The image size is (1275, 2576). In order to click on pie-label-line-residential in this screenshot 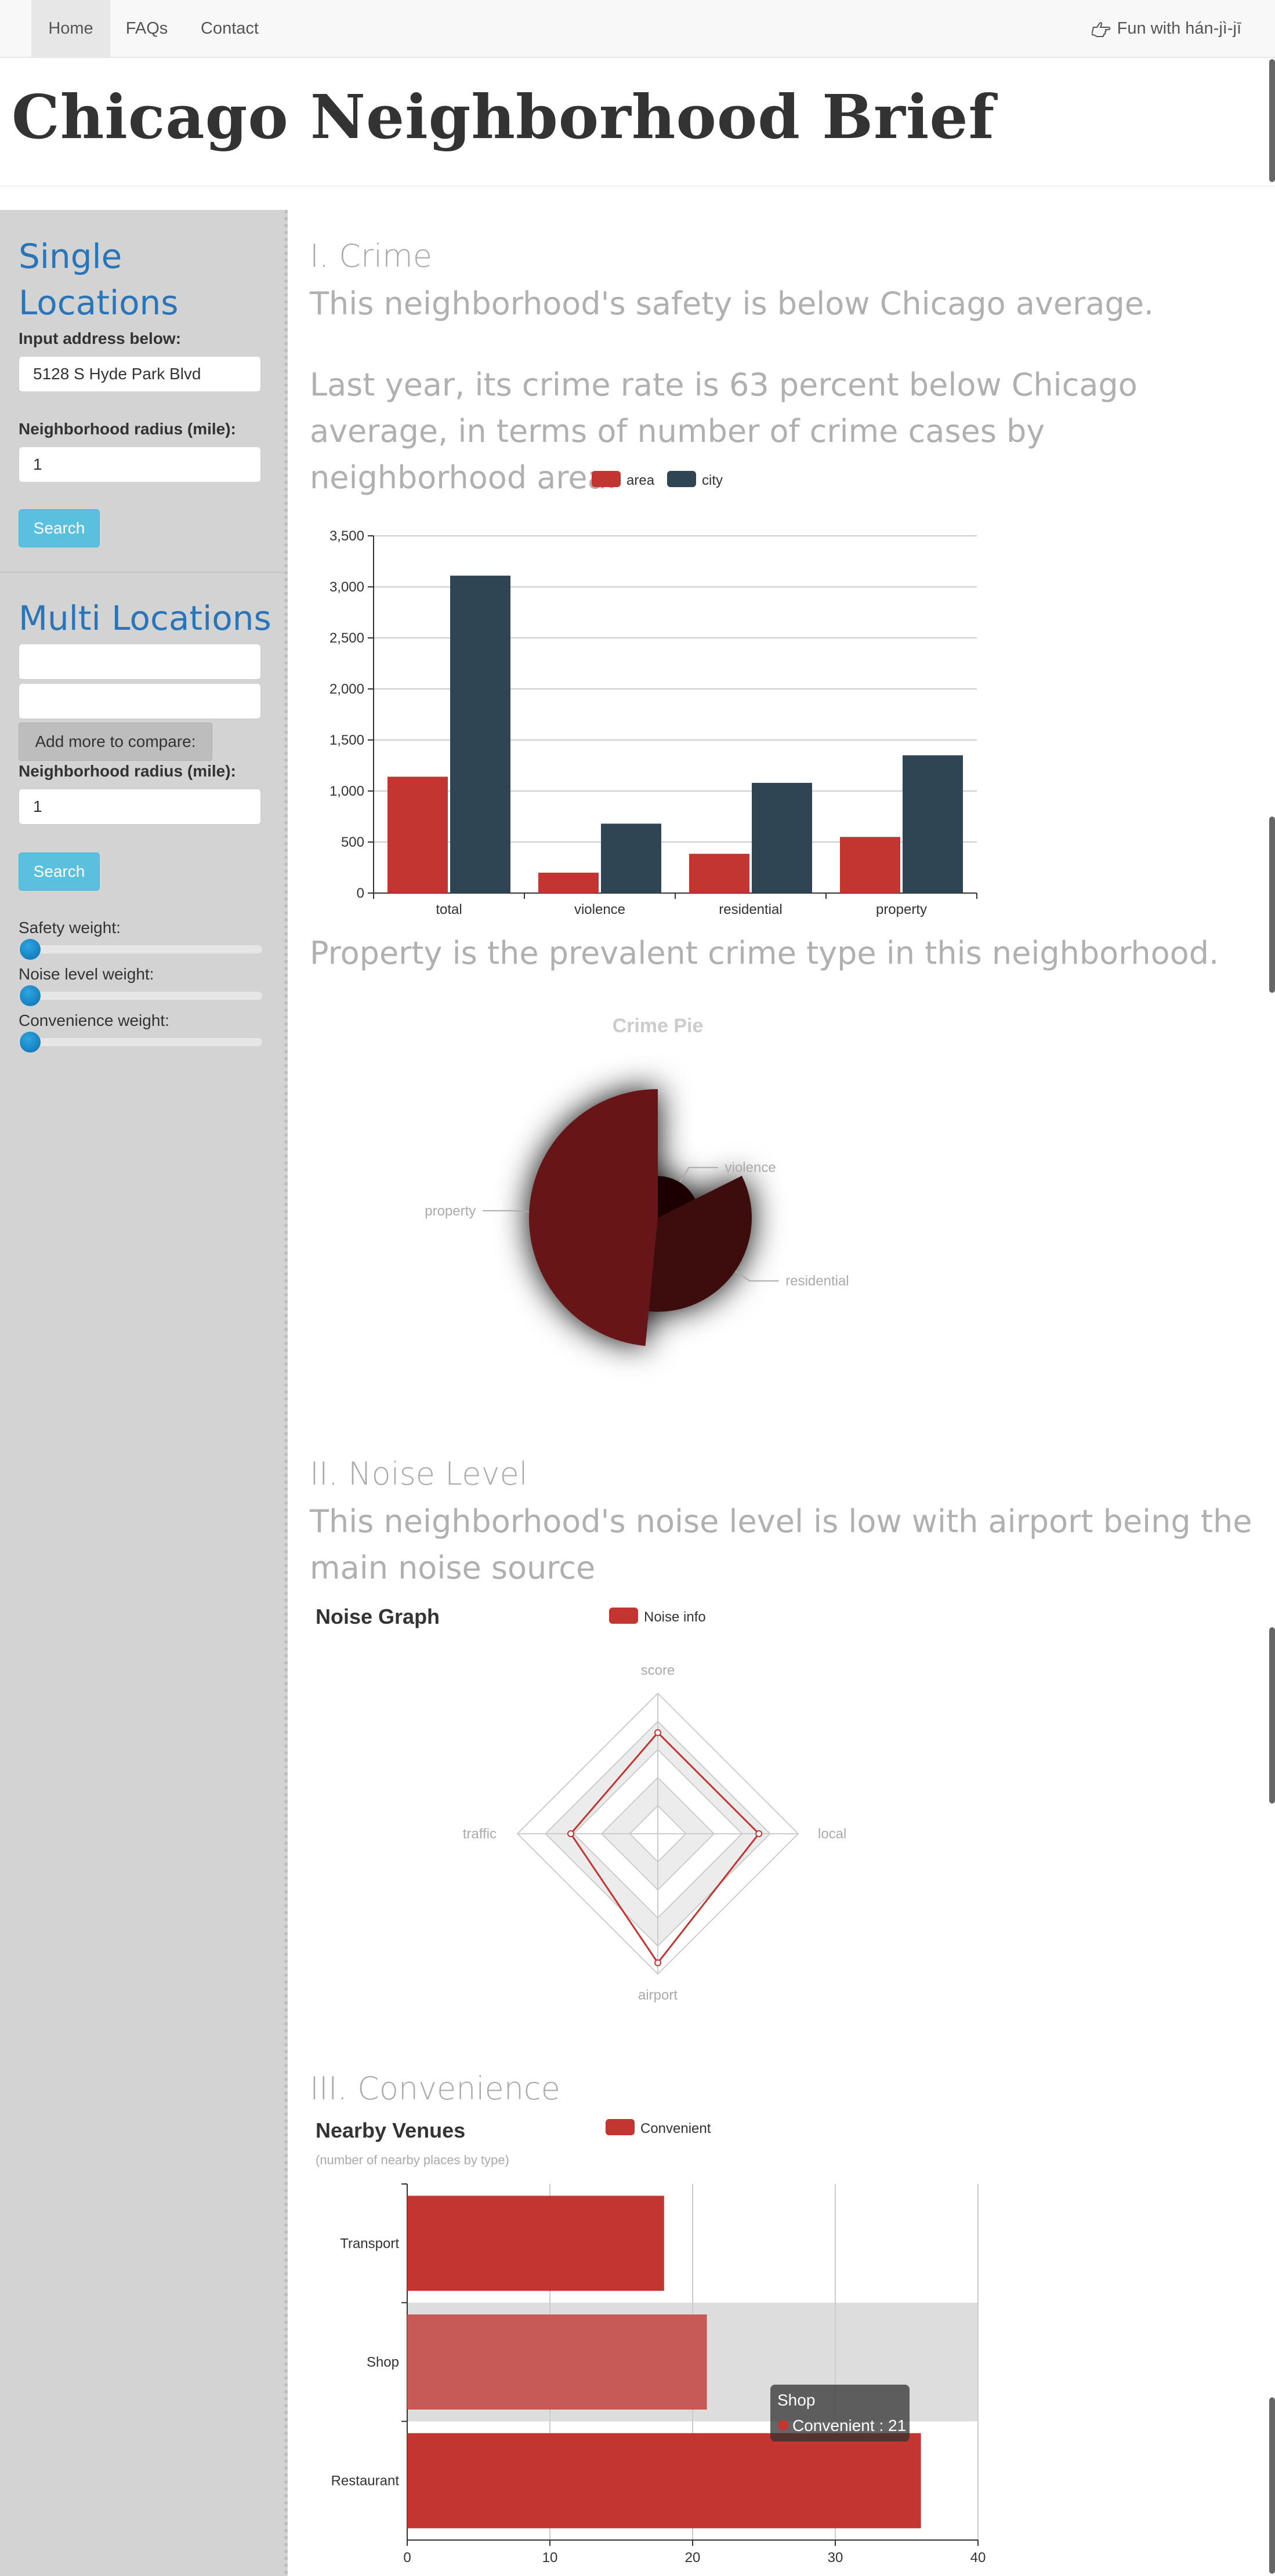, I will do `click(756, 1276)`.